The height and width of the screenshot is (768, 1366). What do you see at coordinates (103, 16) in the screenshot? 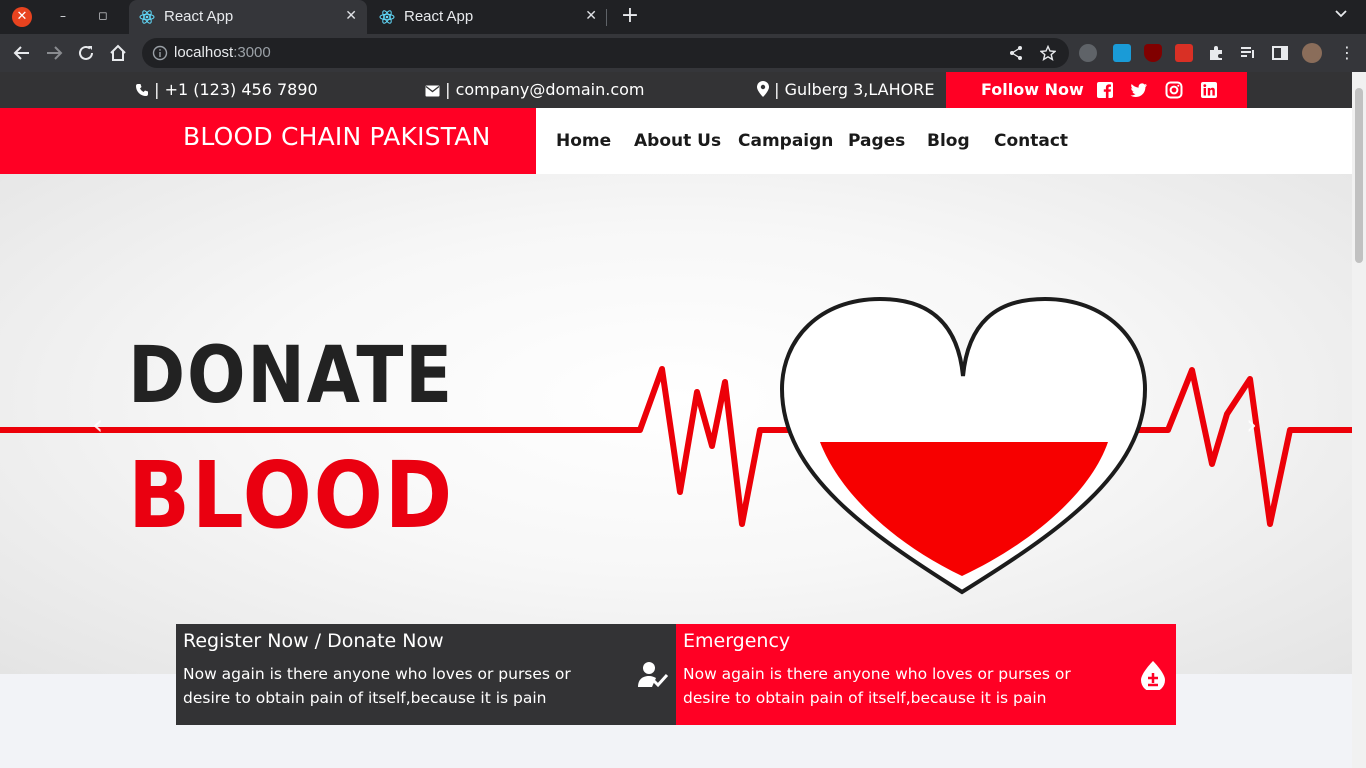
I see `window-restore-button: ◻` at bounding box center [103, 16].